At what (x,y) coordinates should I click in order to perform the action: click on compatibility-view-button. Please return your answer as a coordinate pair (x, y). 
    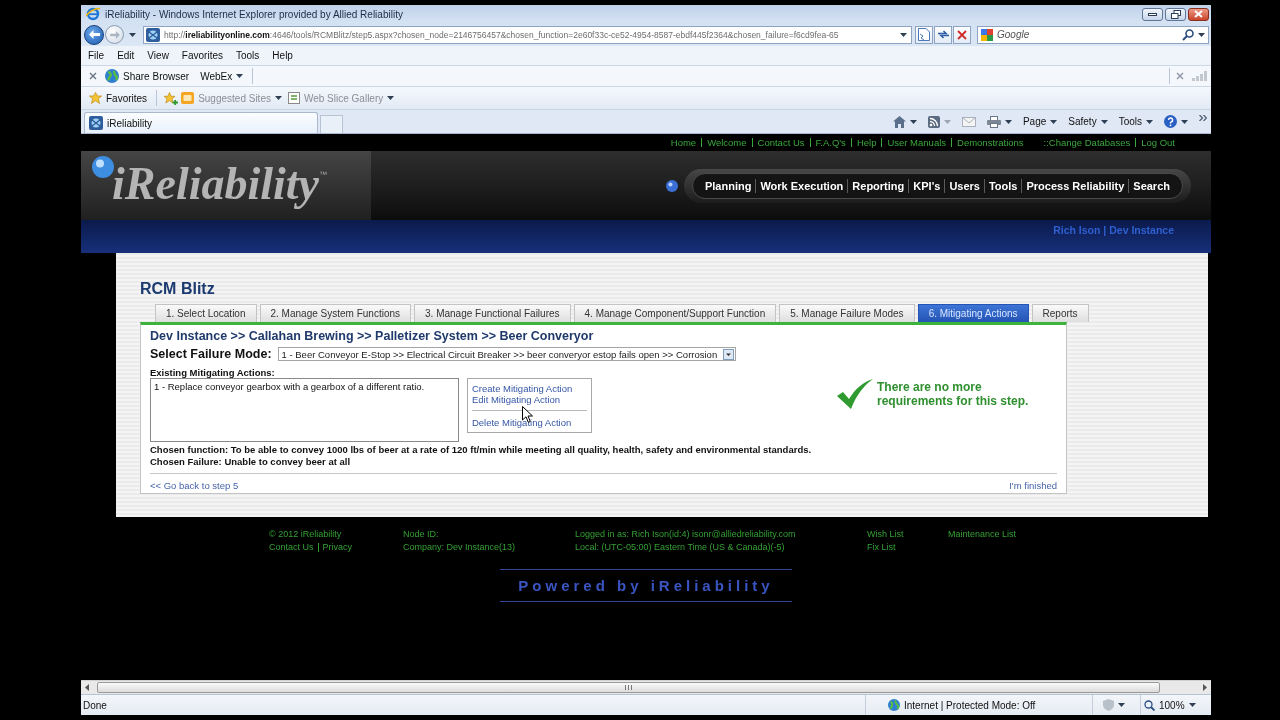
    Looking at the image, I should click on (924, 34).